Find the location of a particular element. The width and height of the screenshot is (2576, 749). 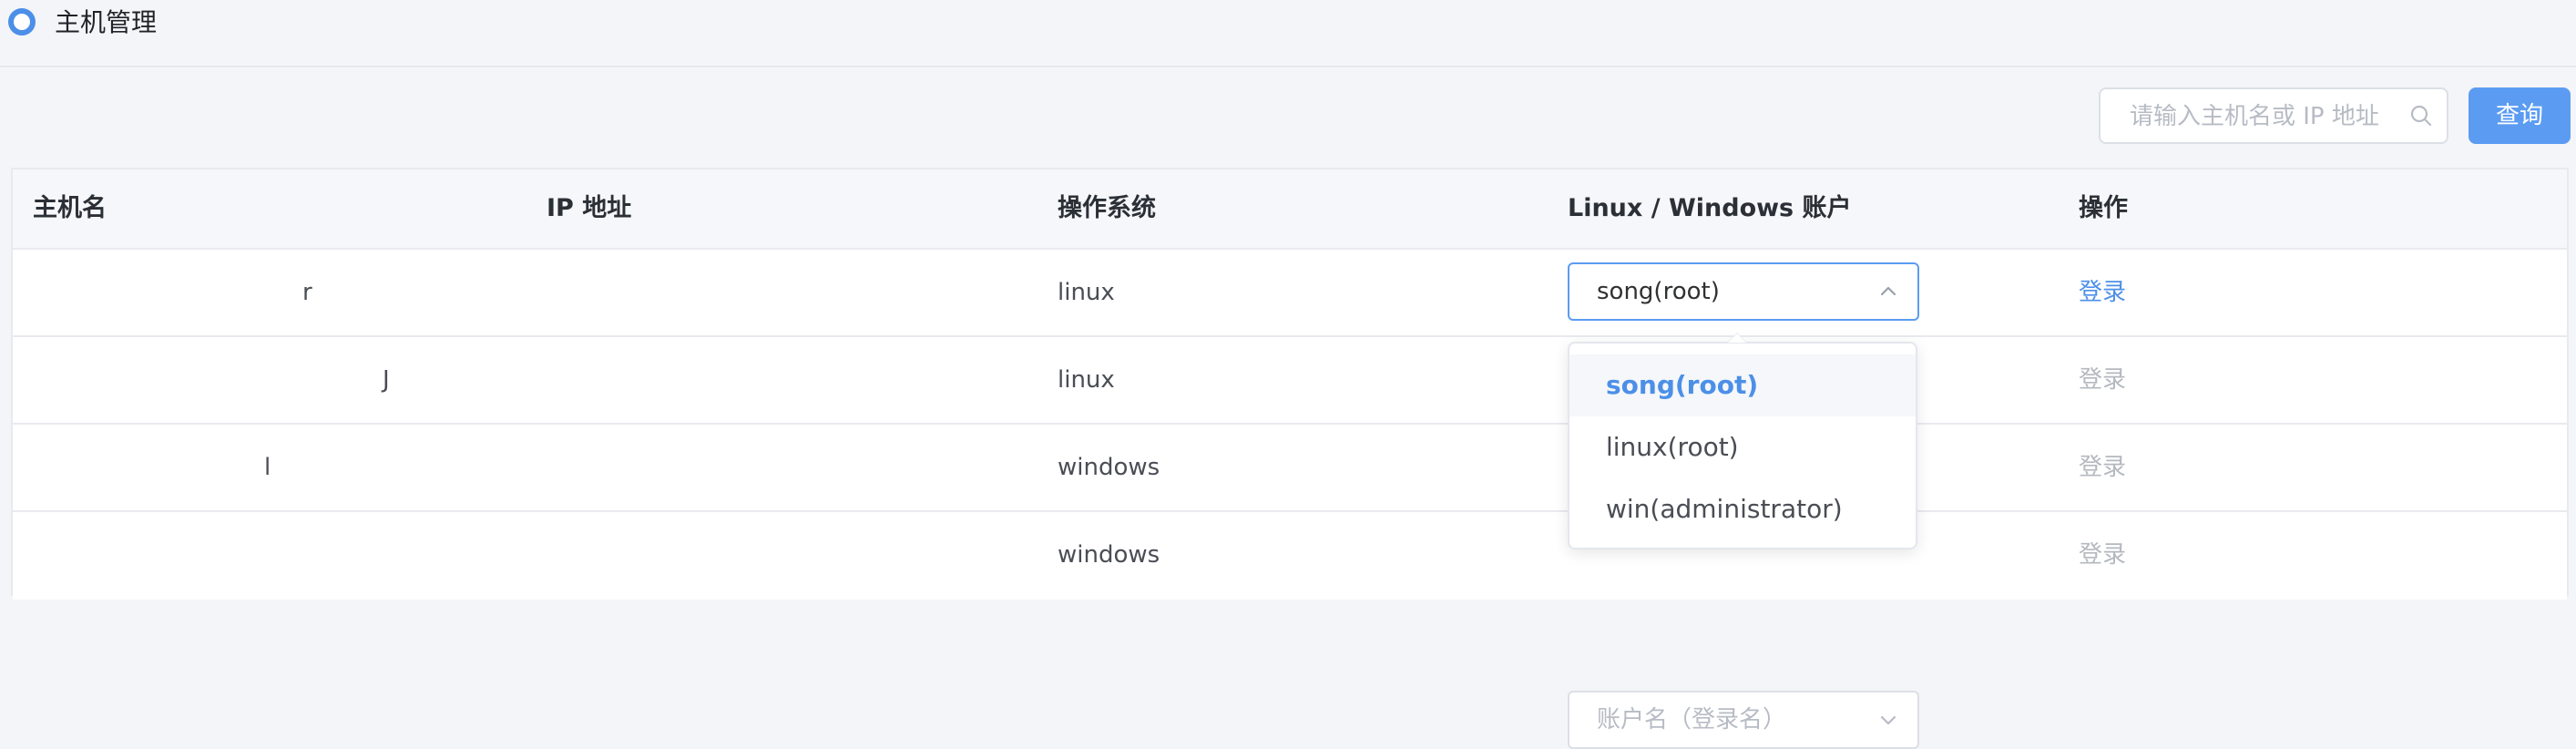

page-header: 主机管理 is located at coordinates (1288, 34).